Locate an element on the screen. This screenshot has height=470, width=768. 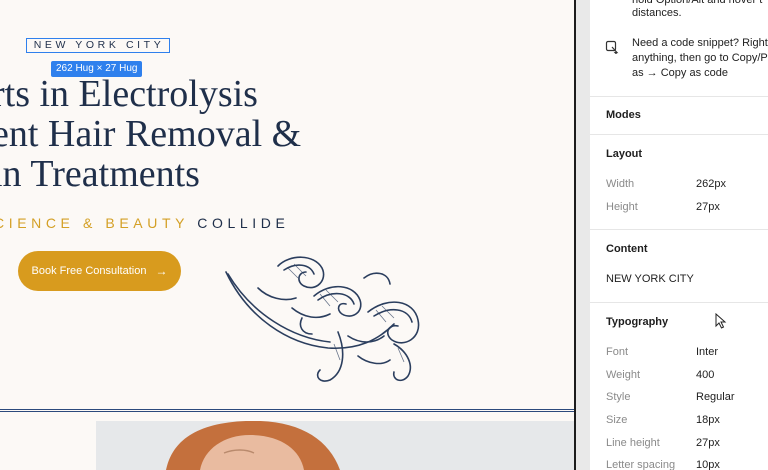
typography-line-height-label: Line height is located at coordinates (633, 443).